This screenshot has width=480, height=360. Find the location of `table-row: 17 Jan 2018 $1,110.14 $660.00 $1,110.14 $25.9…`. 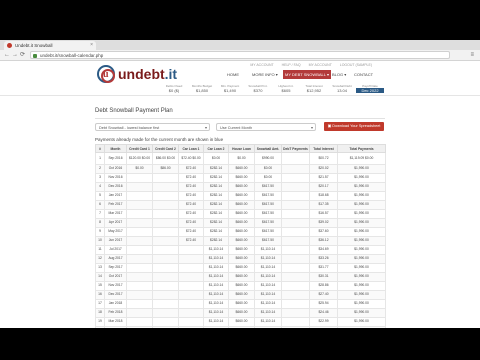

table-row: 17 Jan 2018 $1,110.14 $660.00 $1,110.14 $25.9… is located at coordinates (240, 304).